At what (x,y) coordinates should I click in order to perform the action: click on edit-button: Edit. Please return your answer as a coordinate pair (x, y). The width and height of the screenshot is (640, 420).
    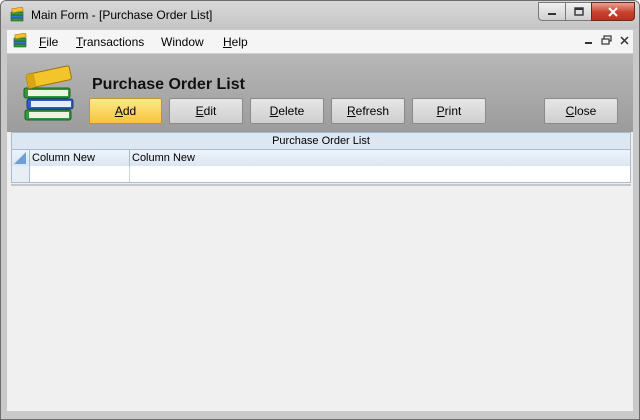
    Looking at the image, I should click on (206, 111).